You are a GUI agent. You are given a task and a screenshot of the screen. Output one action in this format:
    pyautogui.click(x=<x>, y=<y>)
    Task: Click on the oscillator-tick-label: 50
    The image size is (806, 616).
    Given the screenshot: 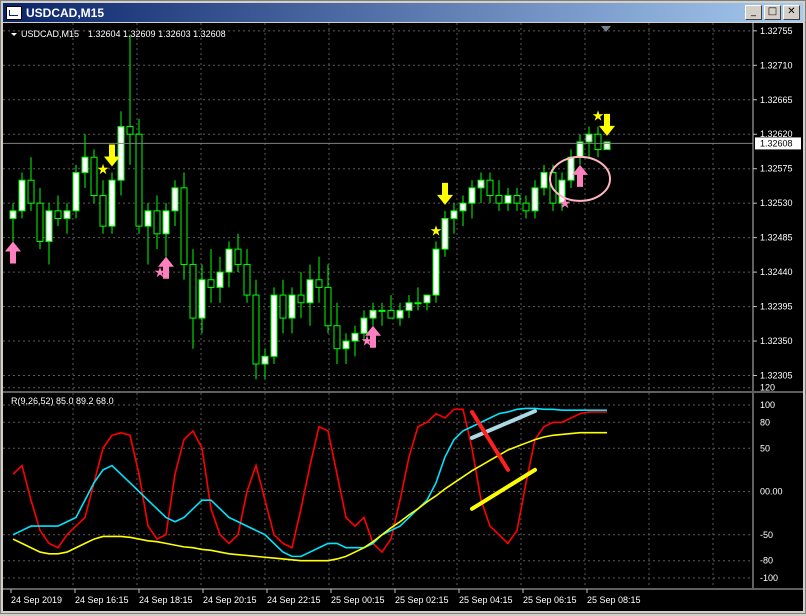 What is the action you would take?
    pyautogui.click(x=765, y=448)
    